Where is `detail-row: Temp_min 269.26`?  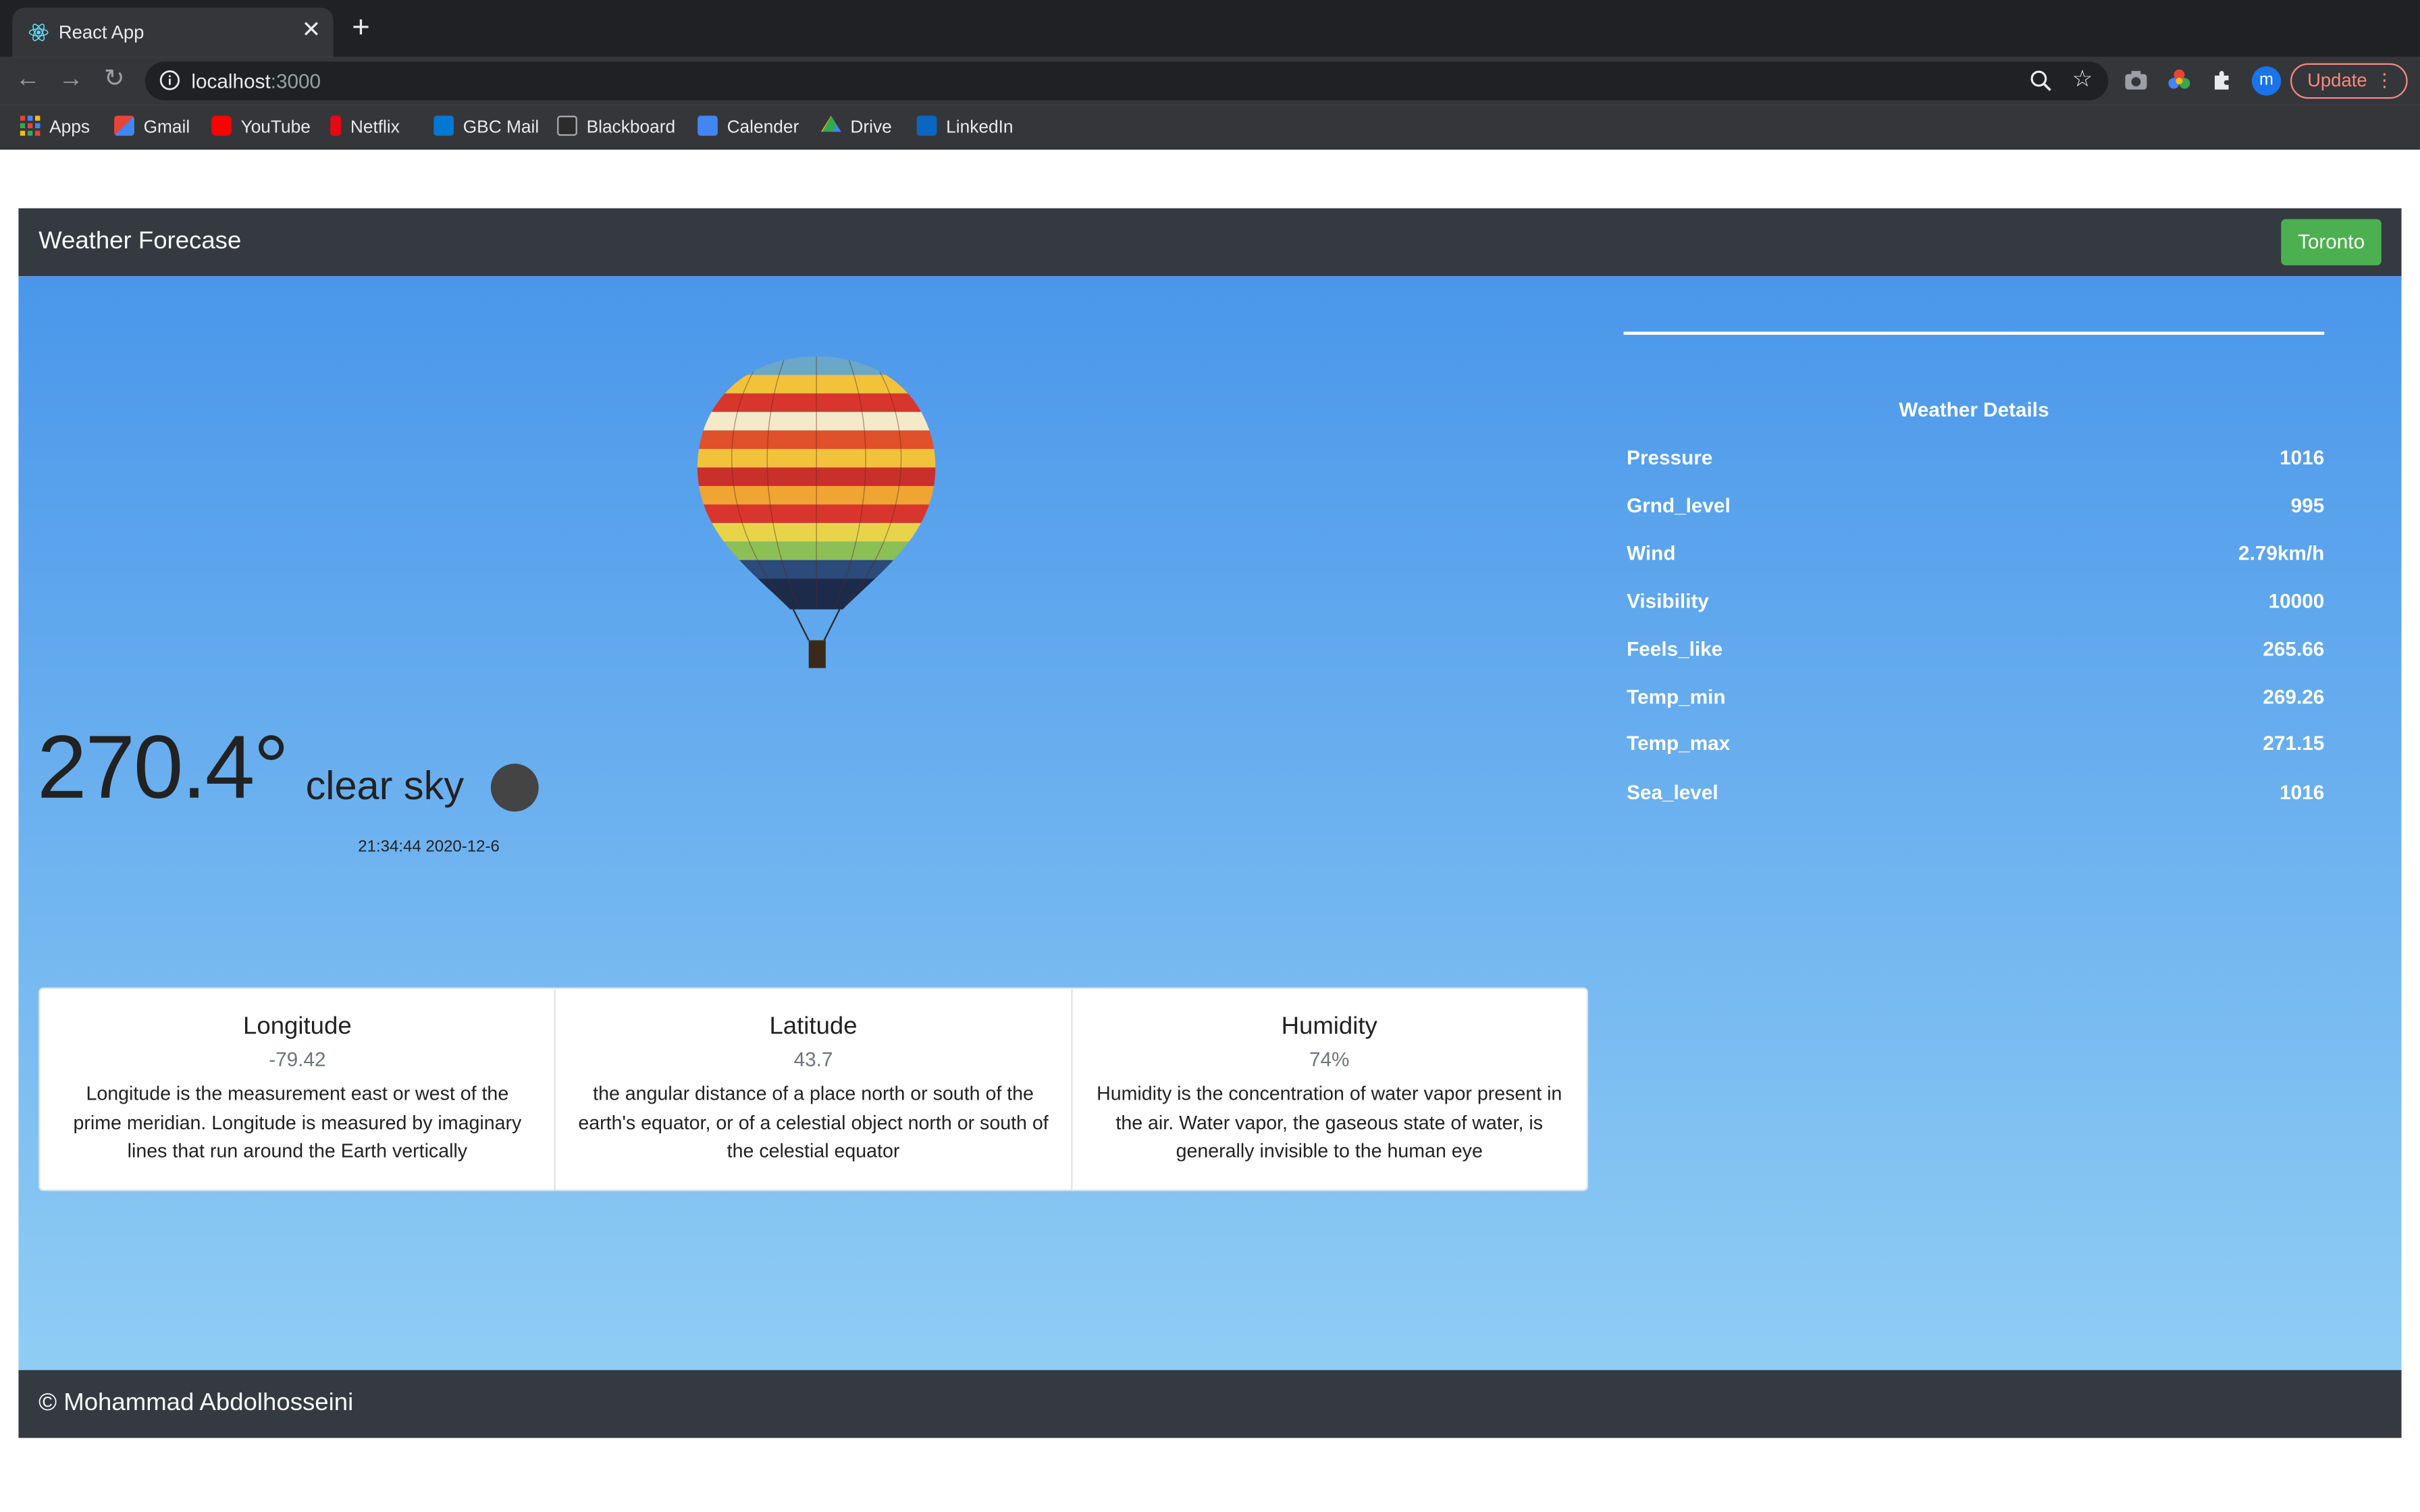
detail-row: Temp_min 269.26 is located at coordinates (1975, 701).